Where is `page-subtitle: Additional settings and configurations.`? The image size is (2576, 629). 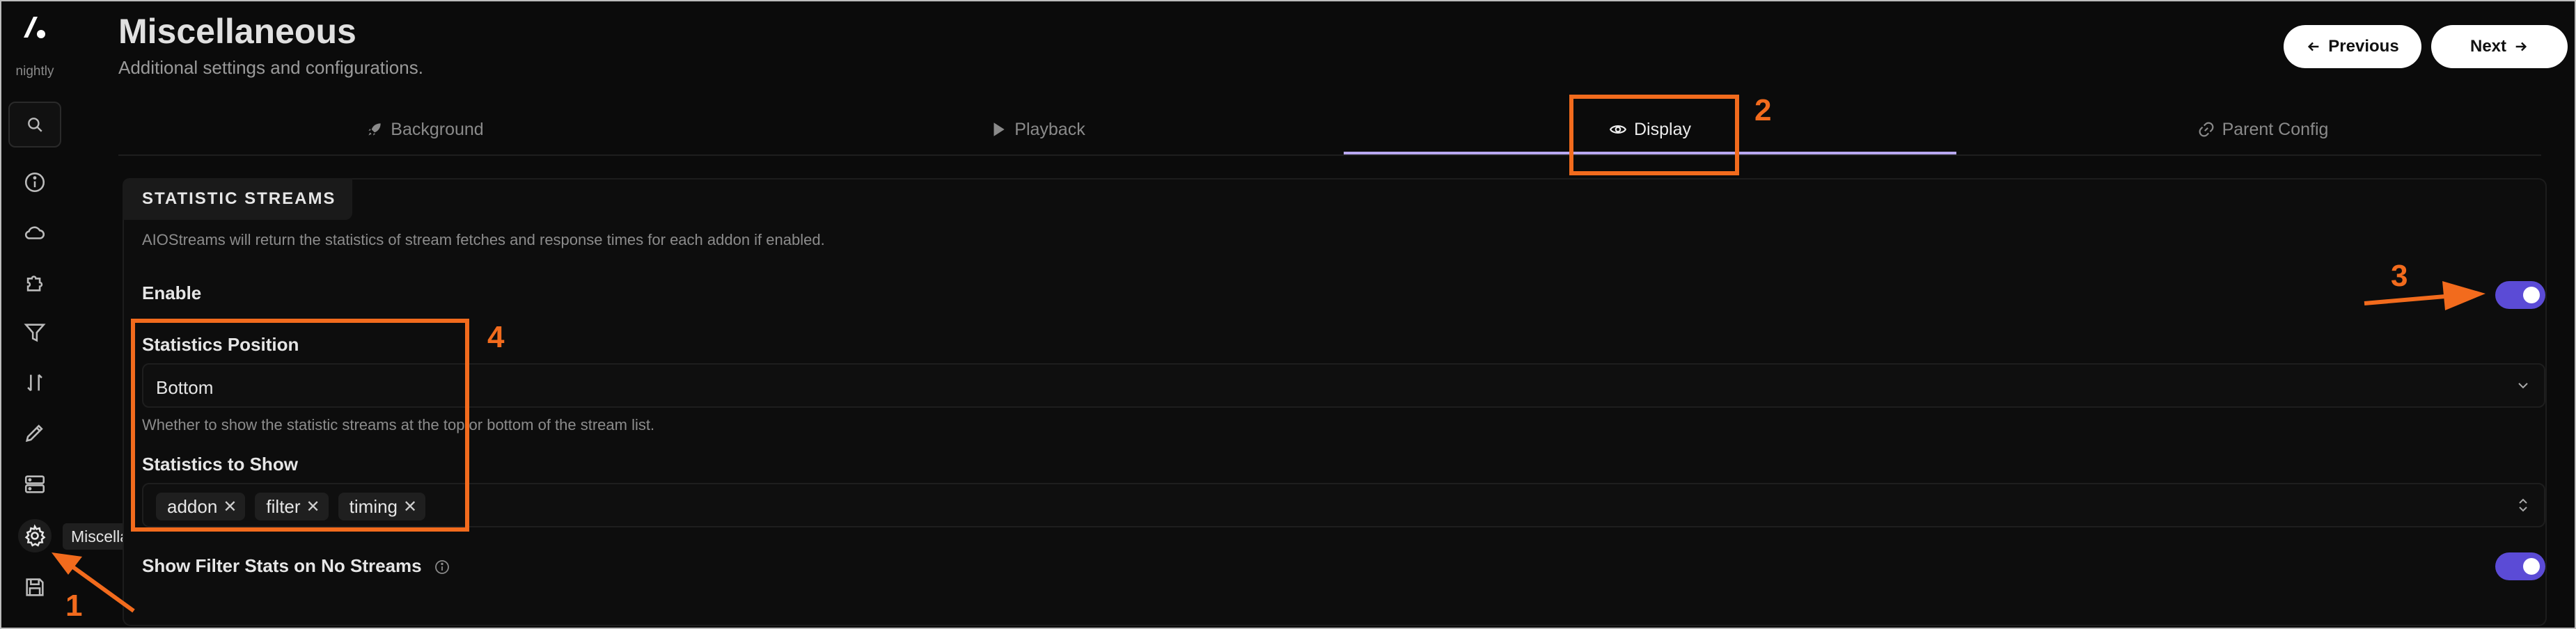 page-subtitle: Additional settings and configurations. is located at coordinates (270, 67).